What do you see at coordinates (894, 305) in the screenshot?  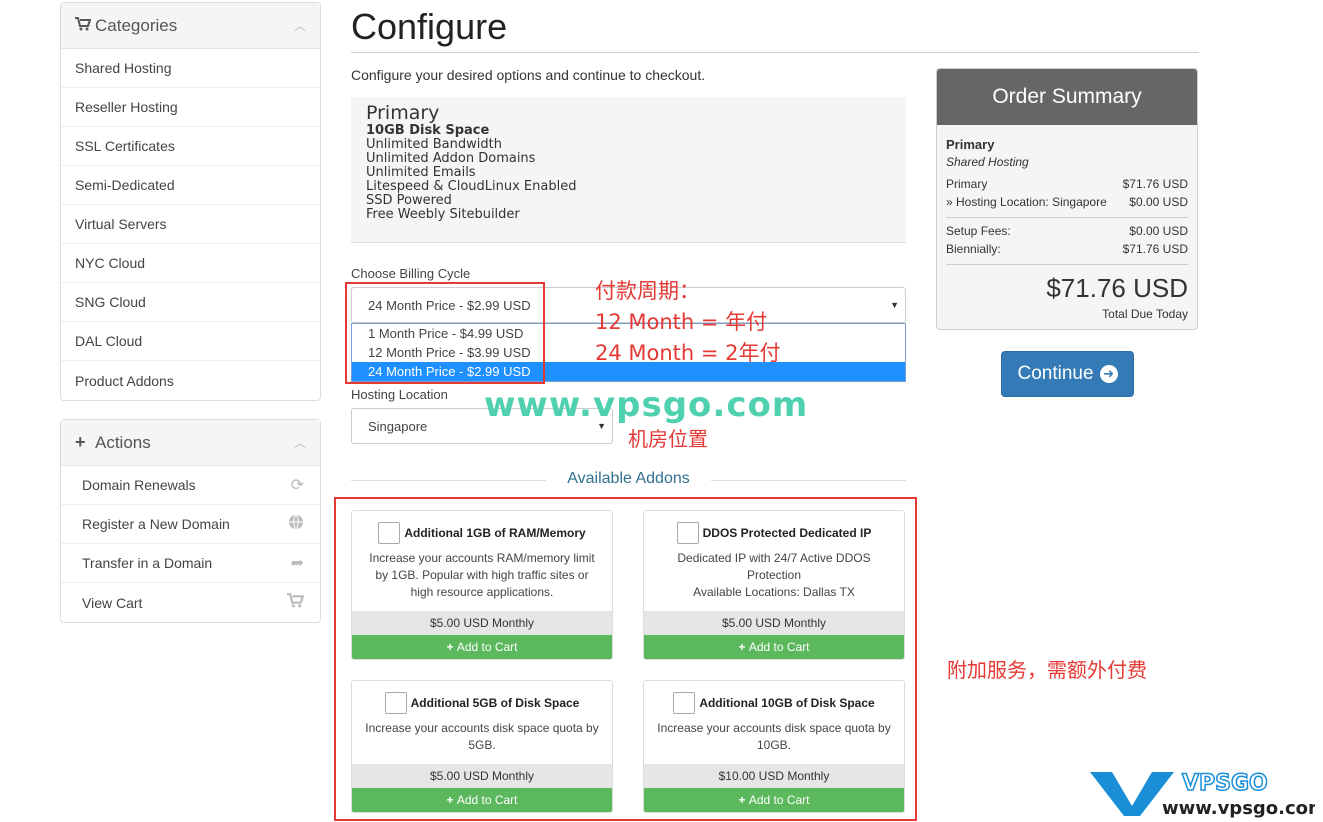 I see `dropdown-arrow-icon: ▼` at bounding box center [894, 305].